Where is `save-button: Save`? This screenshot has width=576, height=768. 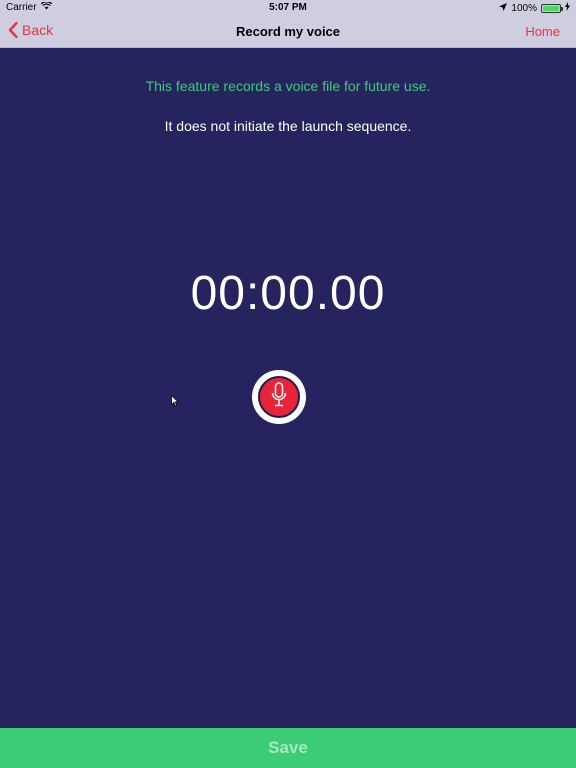
save-button: Save is located at coordinates (288, 748).